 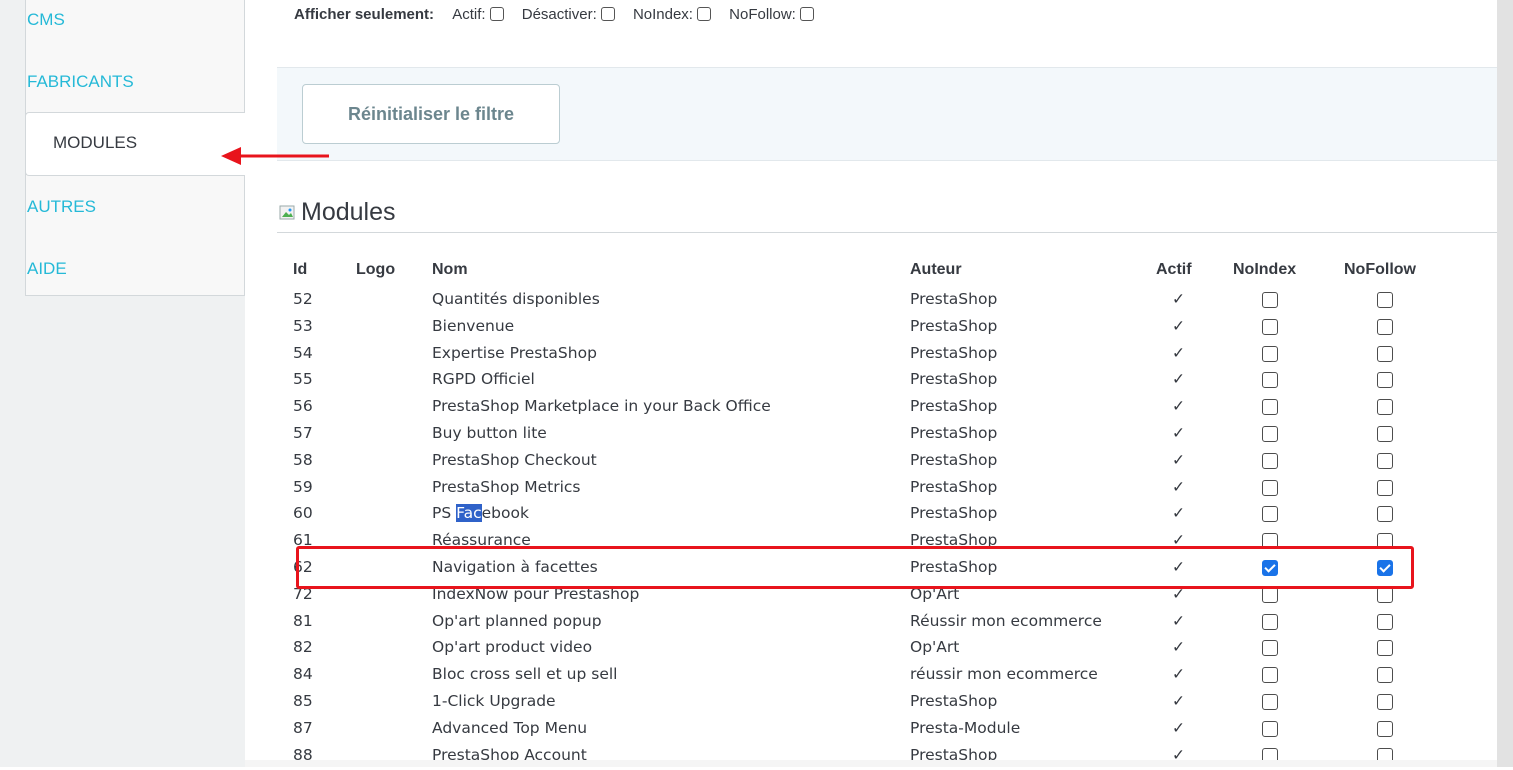 I want to click on header-nom: Nom, so click(x=450, y=270).